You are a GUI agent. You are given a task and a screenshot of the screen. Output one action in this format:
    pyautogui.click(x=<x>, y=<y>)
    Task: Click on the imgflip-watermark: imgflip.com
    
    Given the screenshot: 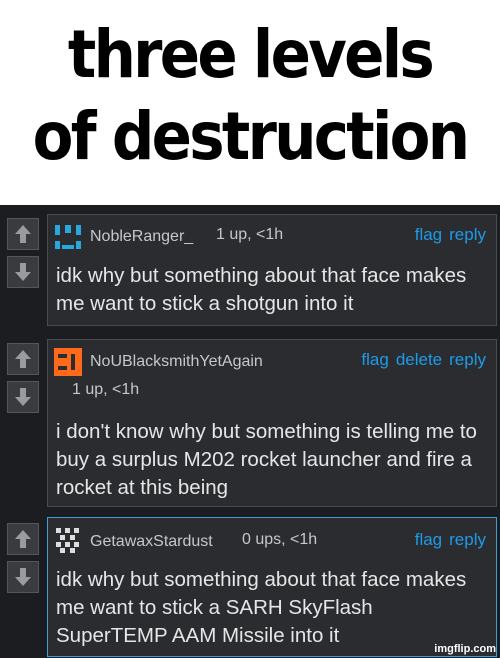 What is the action you would take?
    pyautogui.click(x=465, y=649)
    